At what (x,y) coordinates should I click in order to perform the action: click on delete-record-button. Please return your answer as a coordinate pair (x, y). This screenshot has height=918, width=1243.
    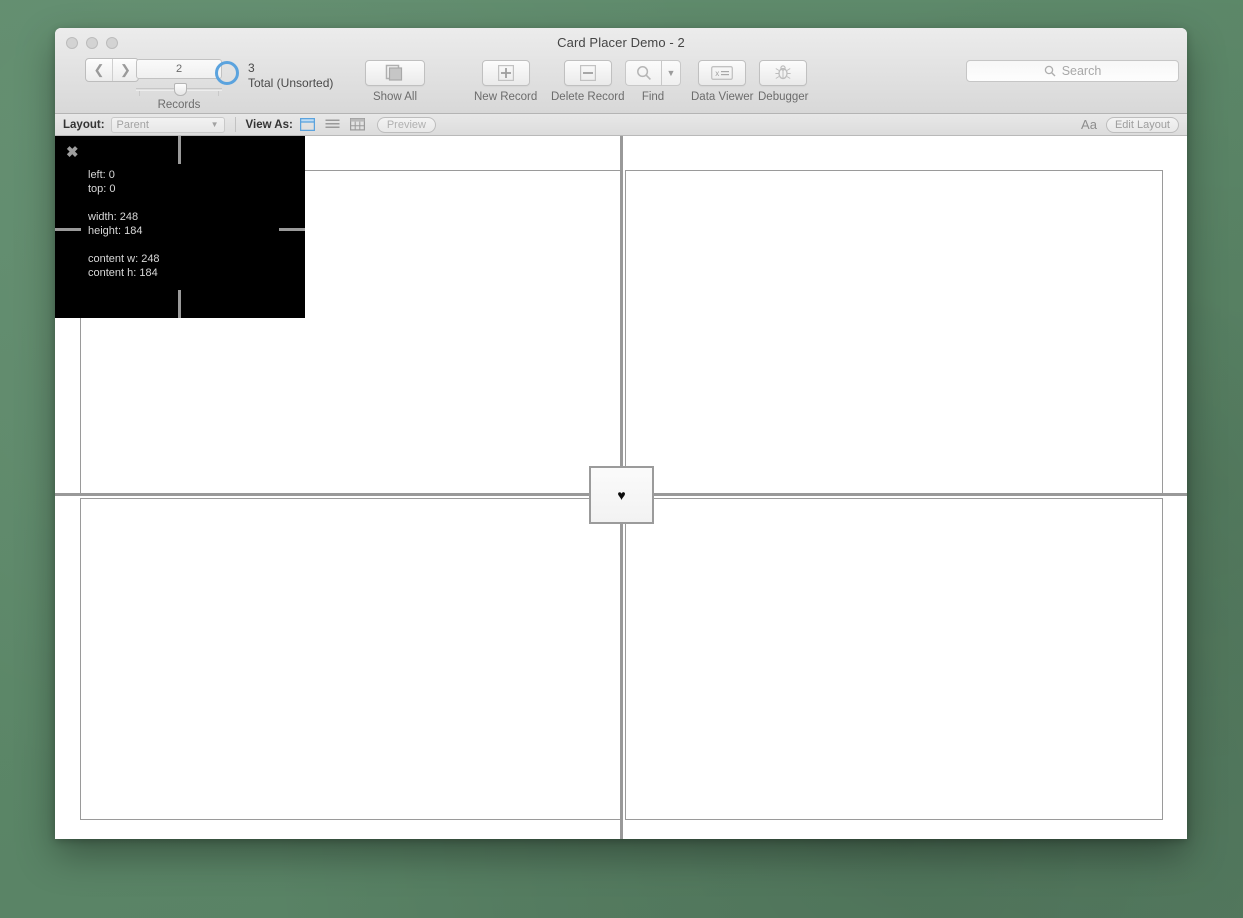
    Looking at the image, I should click on (587, 73).